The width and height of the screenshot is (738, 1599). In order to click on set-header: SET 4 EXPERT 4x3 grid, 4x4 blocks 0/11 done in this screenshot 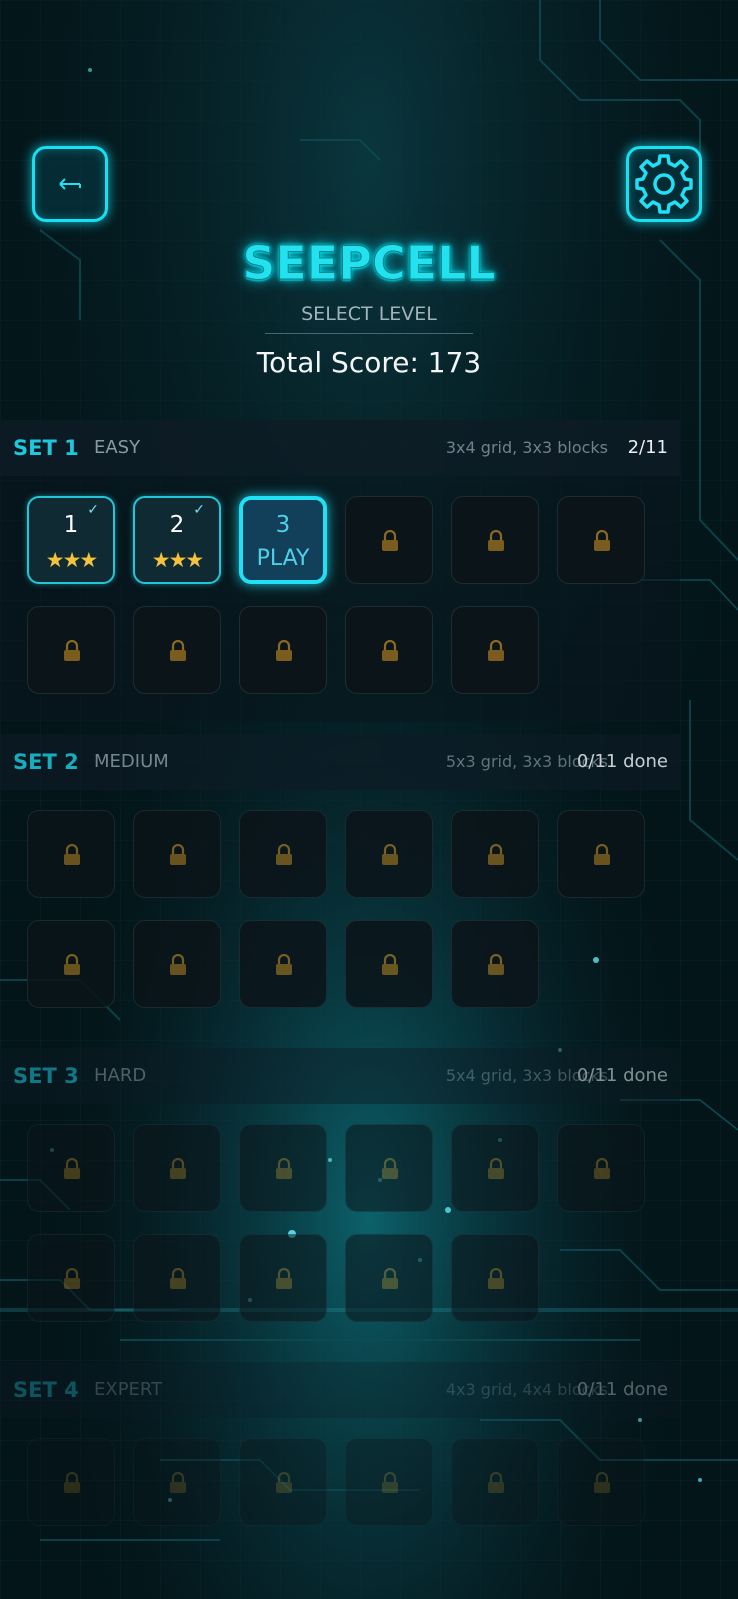, I will do `click(340, 1390)`.